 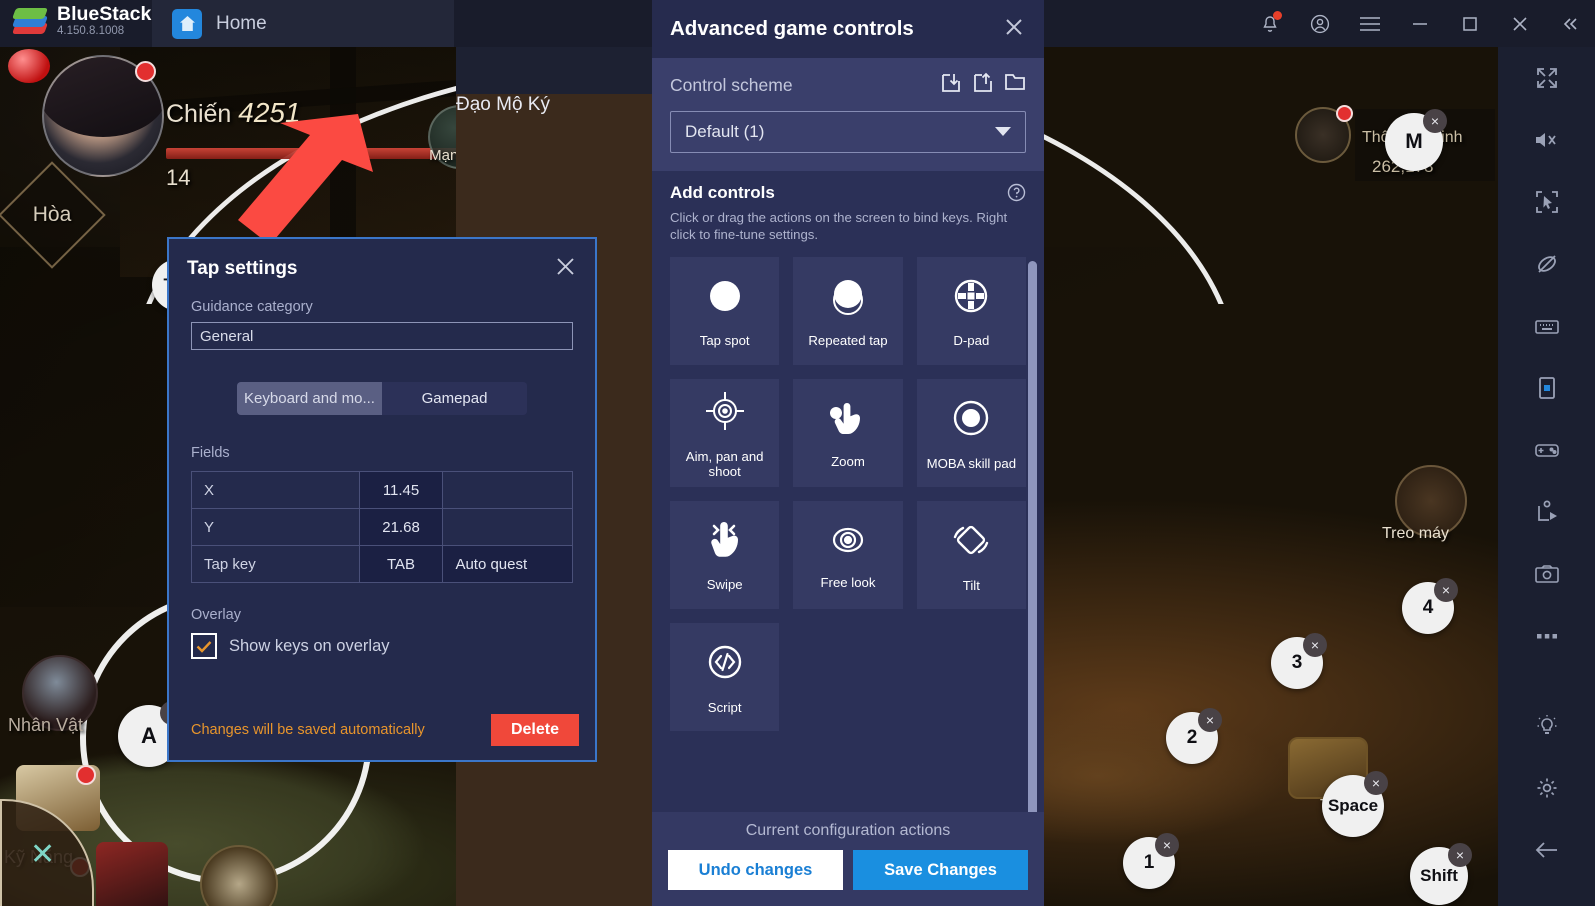 What do you see at coordinates (848, 555) in the screenshot?
I see `control-tile-free-look: Free look` at bounding box center [848, 555].